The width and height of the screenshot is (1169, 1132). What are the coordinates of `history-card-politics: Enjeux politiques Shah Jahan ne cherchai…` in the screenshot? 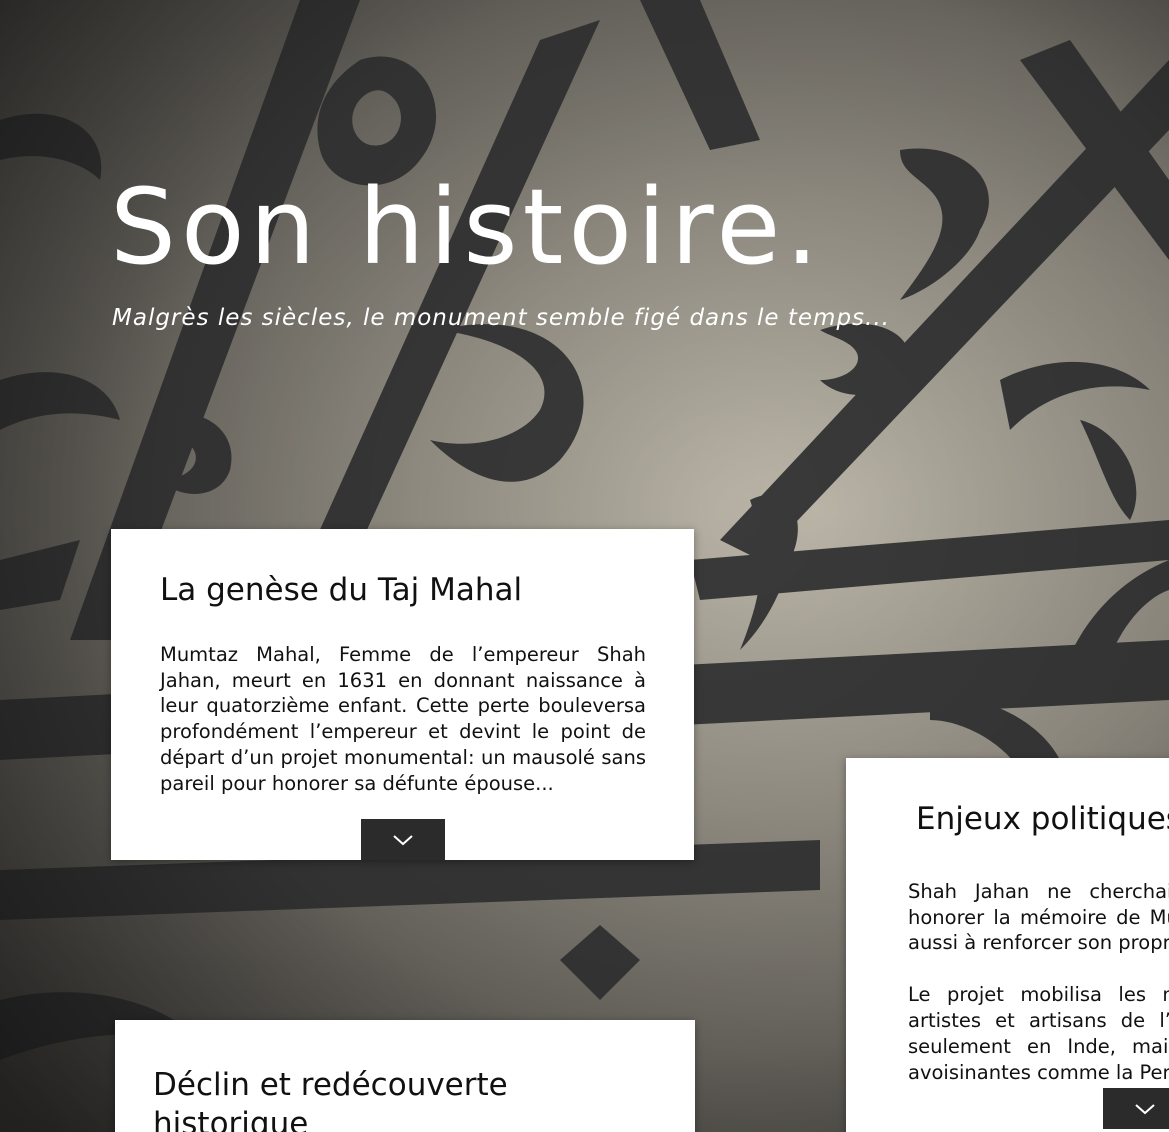 It's located at (1007, 945).